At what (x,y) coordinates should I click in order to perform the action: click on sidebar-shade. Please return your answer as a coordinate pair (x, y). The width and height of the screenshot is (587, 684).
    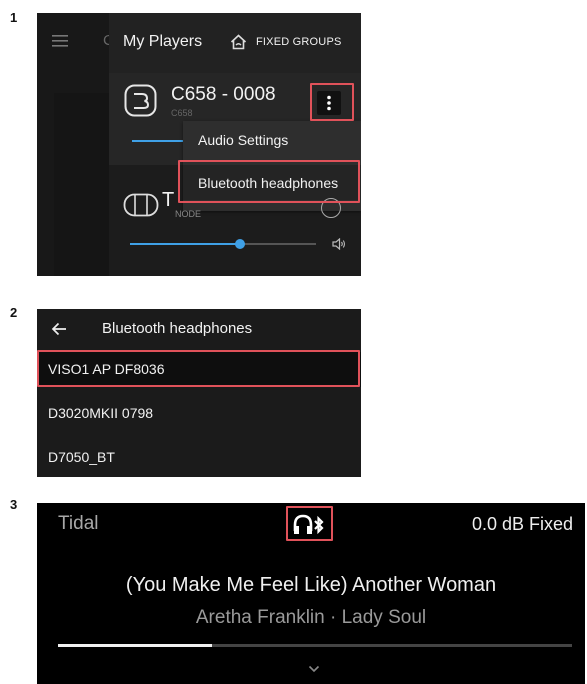
    Looking at the image, I should click on (81, 184).